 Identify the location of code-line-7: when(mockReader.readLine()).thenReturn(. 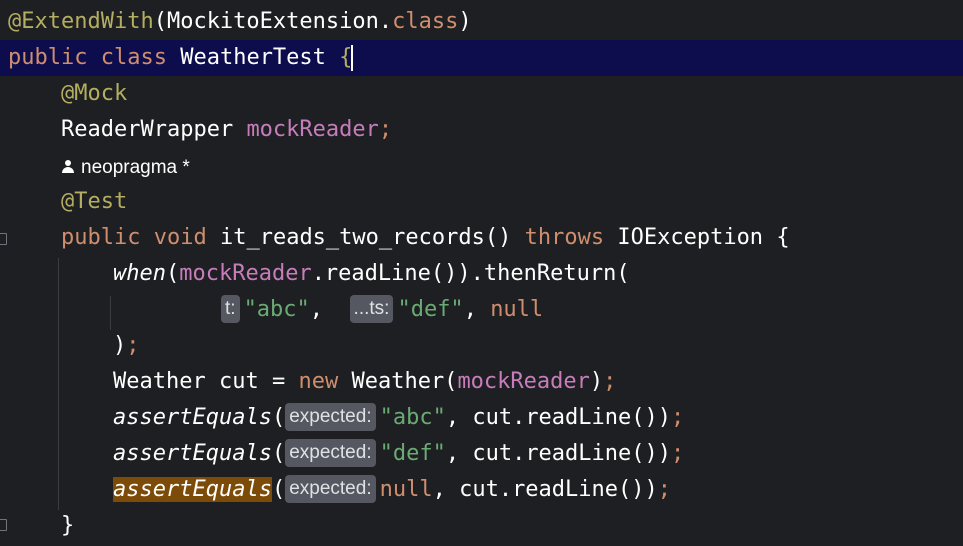
(481, 274).